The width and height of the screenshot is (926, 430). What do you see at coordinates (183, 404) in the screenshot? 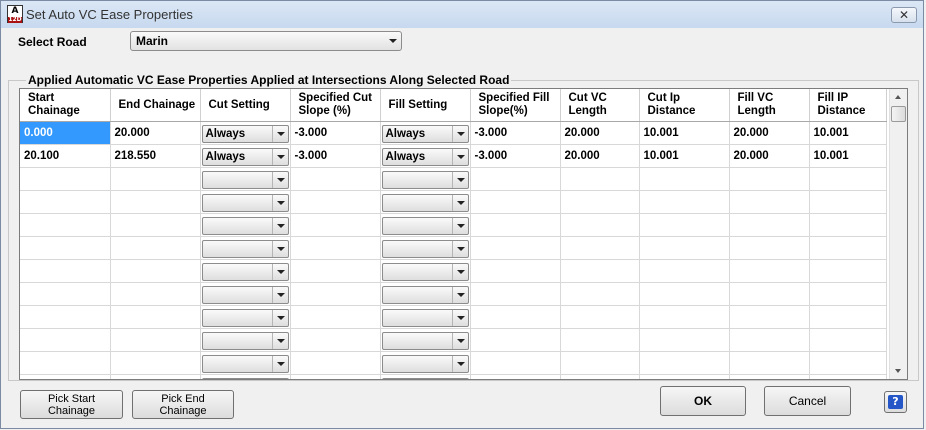
I see `pick-end-chainage-button: Pick End Chainage` at bounding box center [183, 404].